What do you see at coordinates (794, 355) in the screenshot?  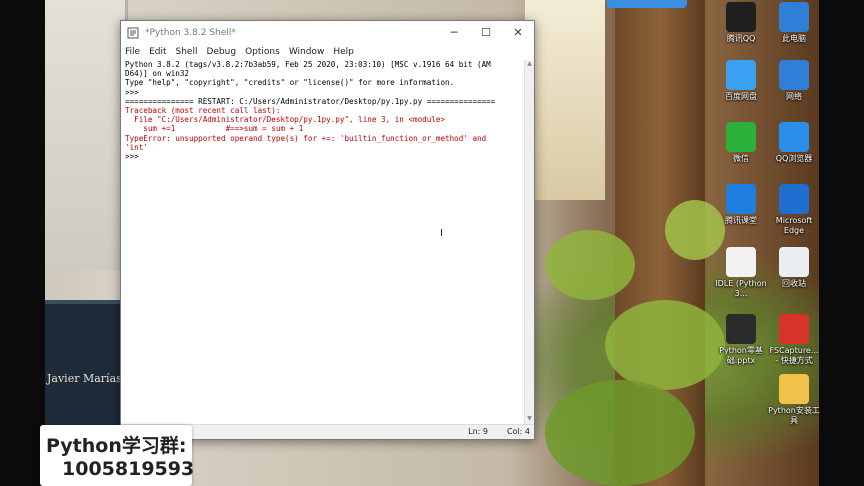 I see `desktop-icon-label: FSCapture... - 快捷方式` at bounding box center [794, 355].